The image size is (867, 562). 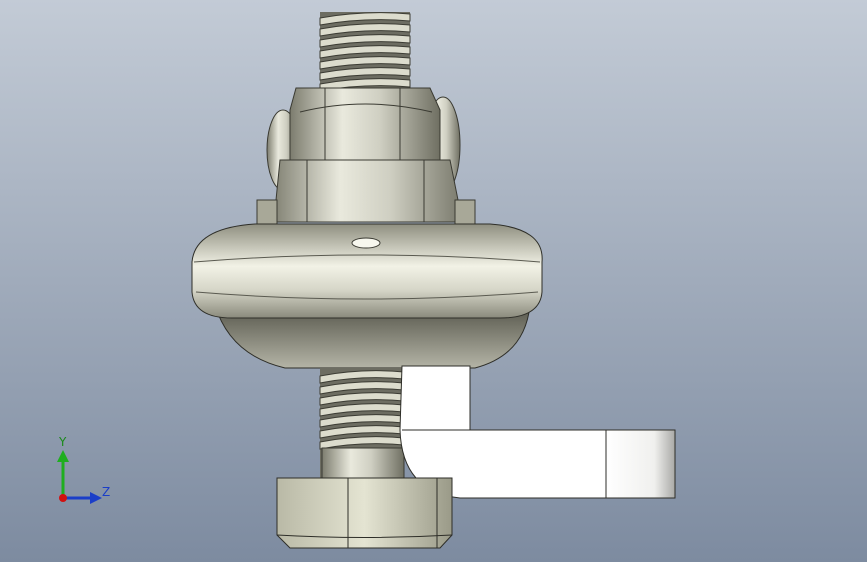 I want to click on domed-washer, so click(x=367, y=296).